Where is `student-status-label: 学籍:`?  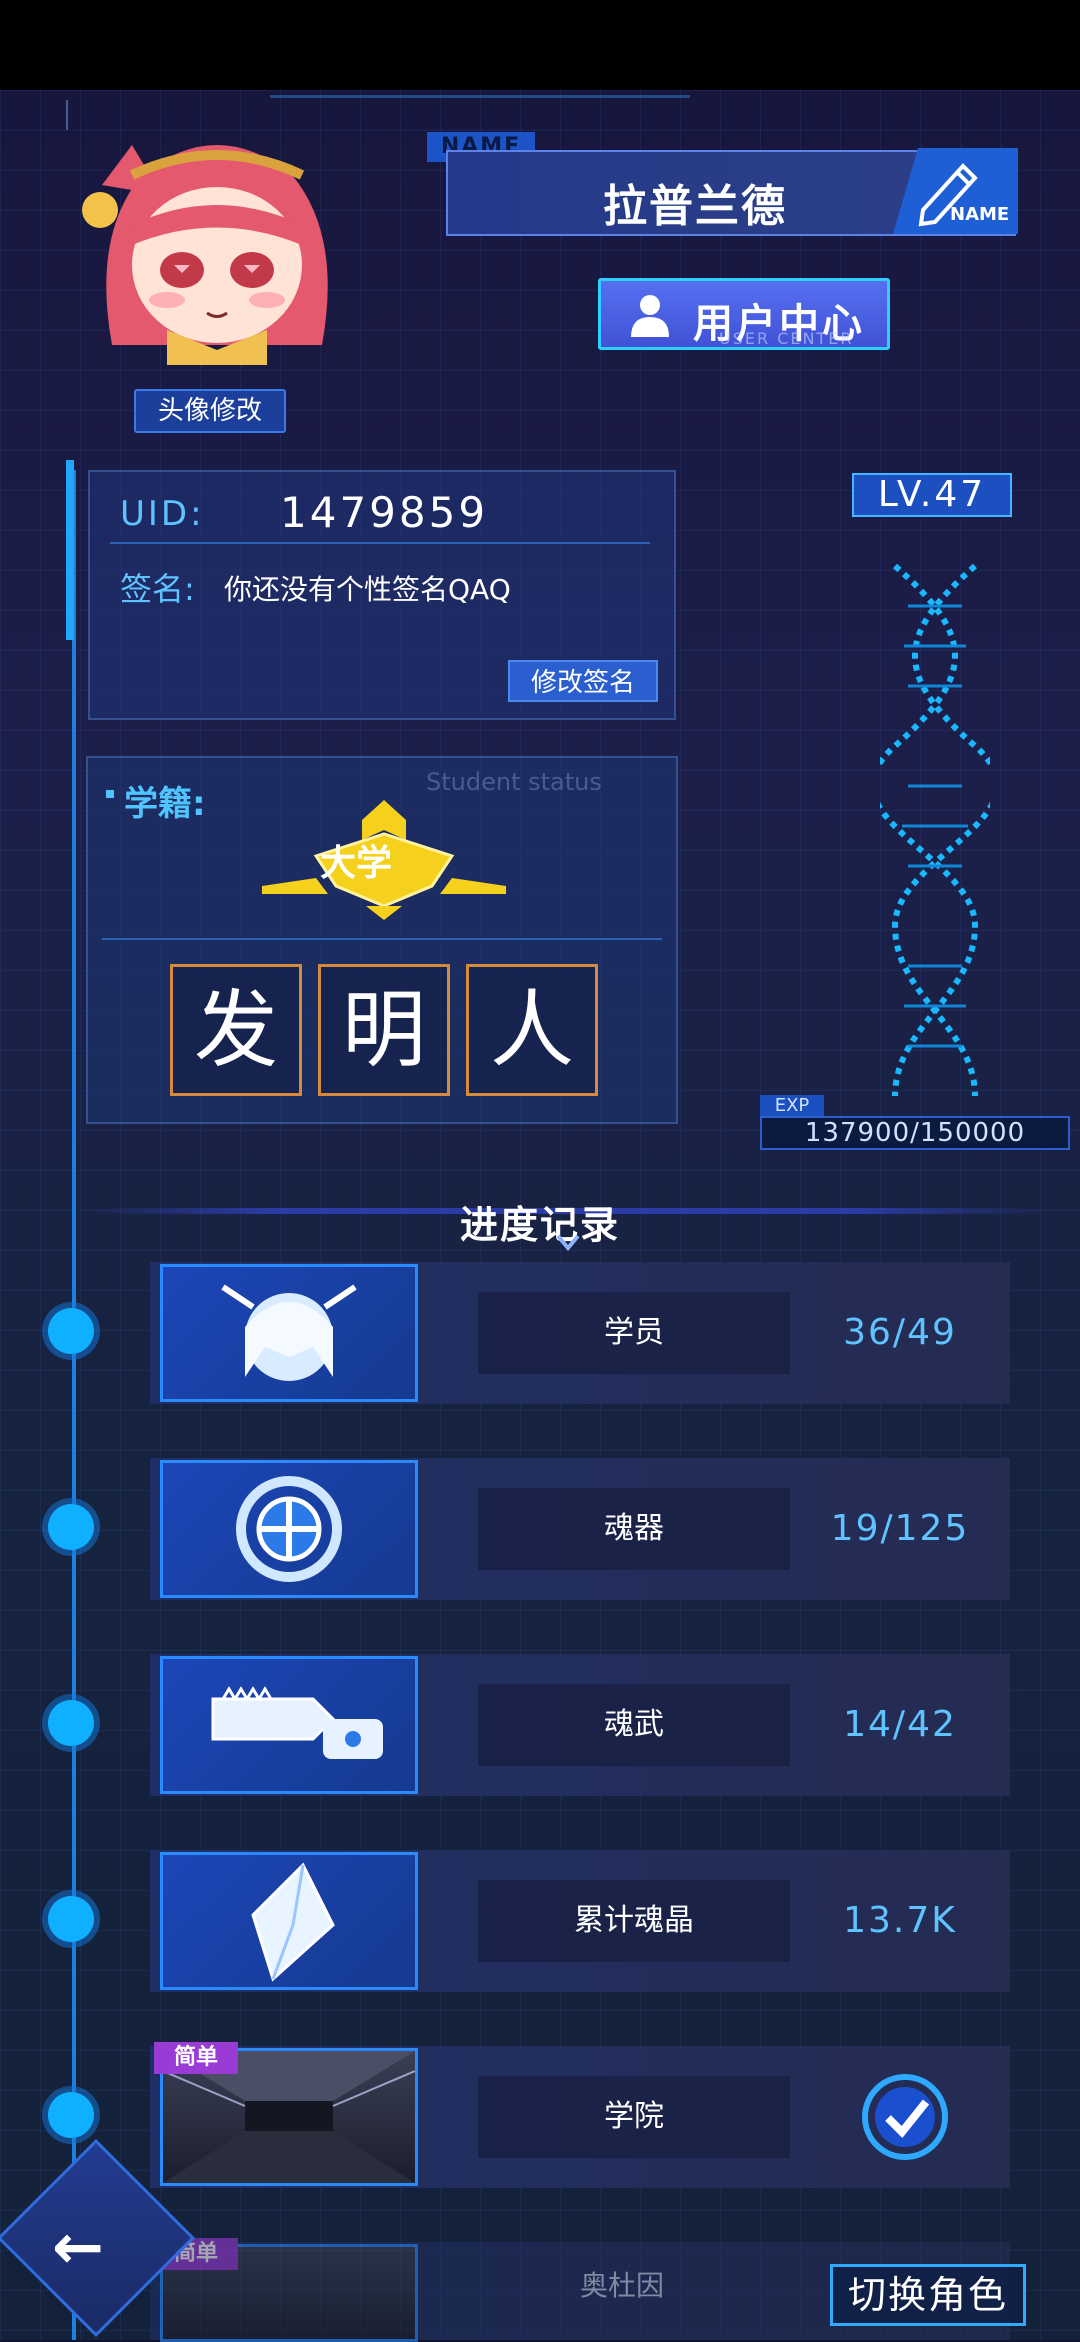
student-status-label: 学籍: is located at coordinates (165, 804).